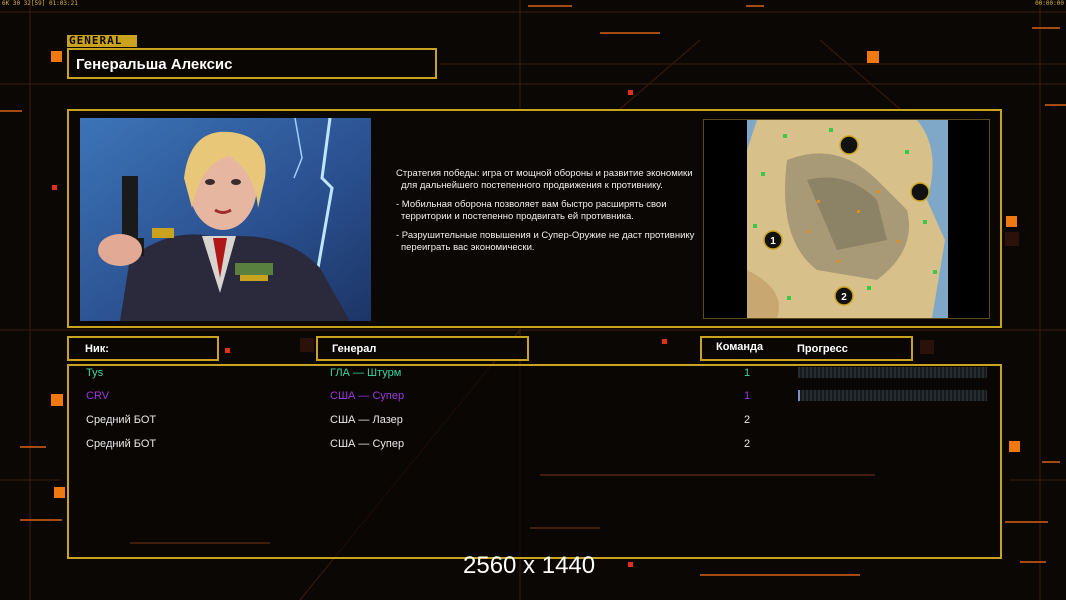 The height and width of the screenshot is (600, 1066). What do you see at coordinates (422, 348) in the screenshot?
I see `header-general-box: Генерал` at bounding box center [422, 348].